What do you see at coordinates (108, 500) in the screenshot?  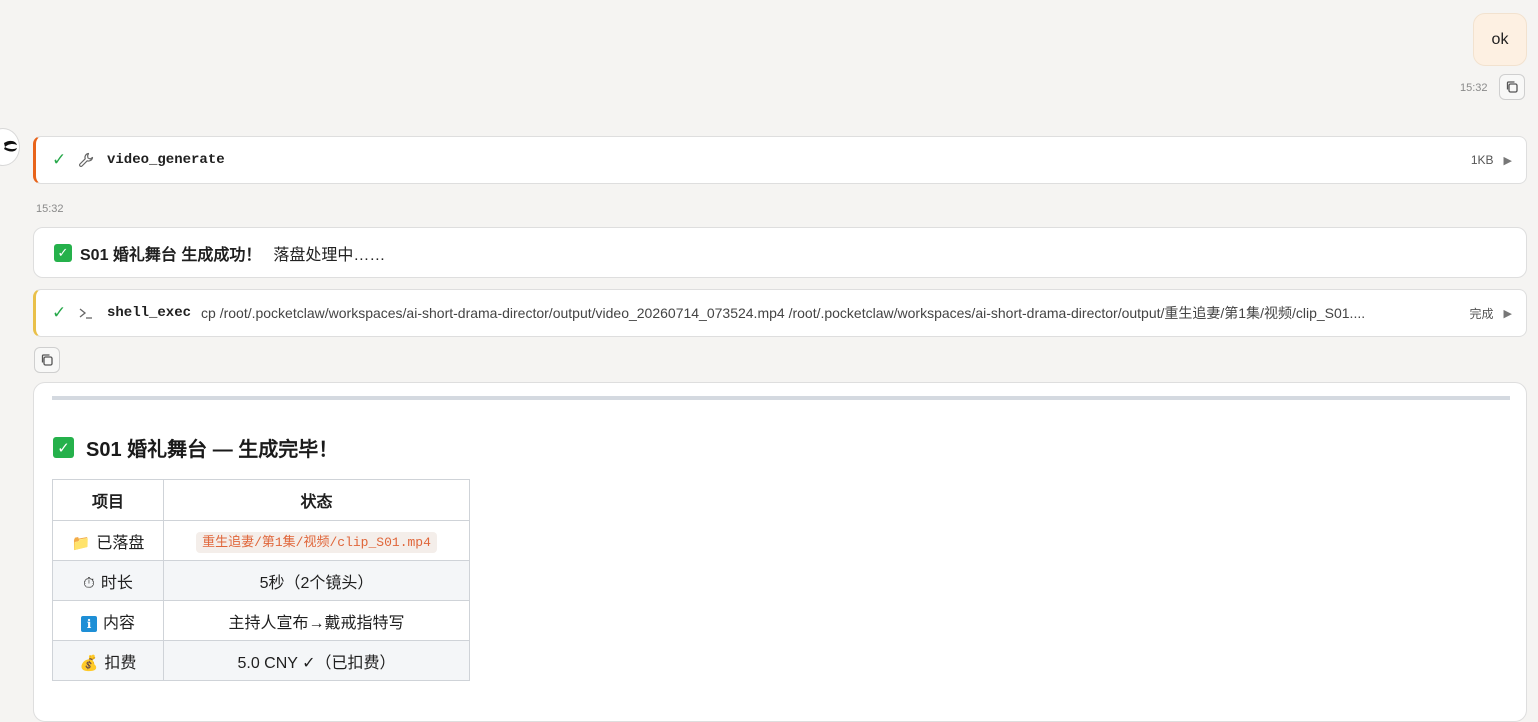 I see `table-header-item: 项目` at bounding box center [108, 500].